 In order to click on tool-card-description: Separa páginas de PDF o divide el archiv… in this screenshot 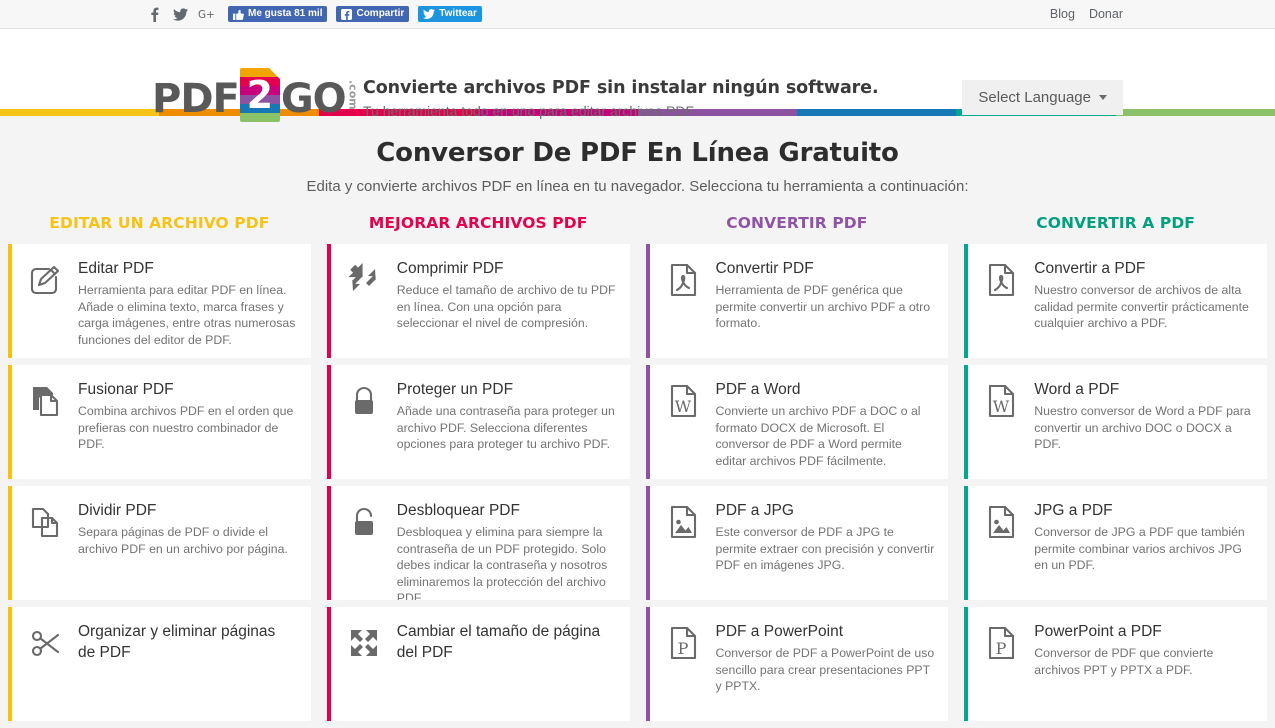, I will do `click(183, 540)`.